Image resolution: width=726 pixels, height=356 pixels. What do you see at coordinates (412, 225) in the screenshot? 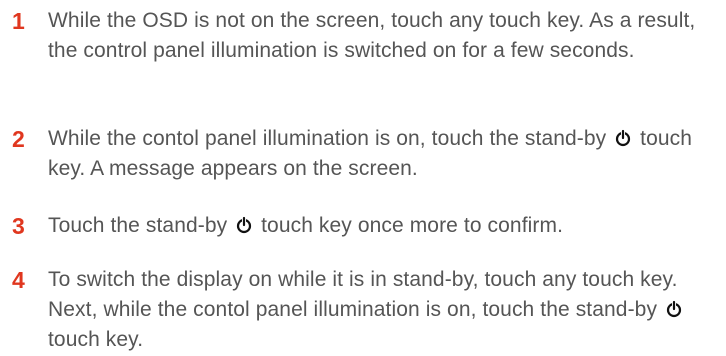
I see `step-text-after-icon: touch key once more to confirm.` at bounding box center [412, 225].